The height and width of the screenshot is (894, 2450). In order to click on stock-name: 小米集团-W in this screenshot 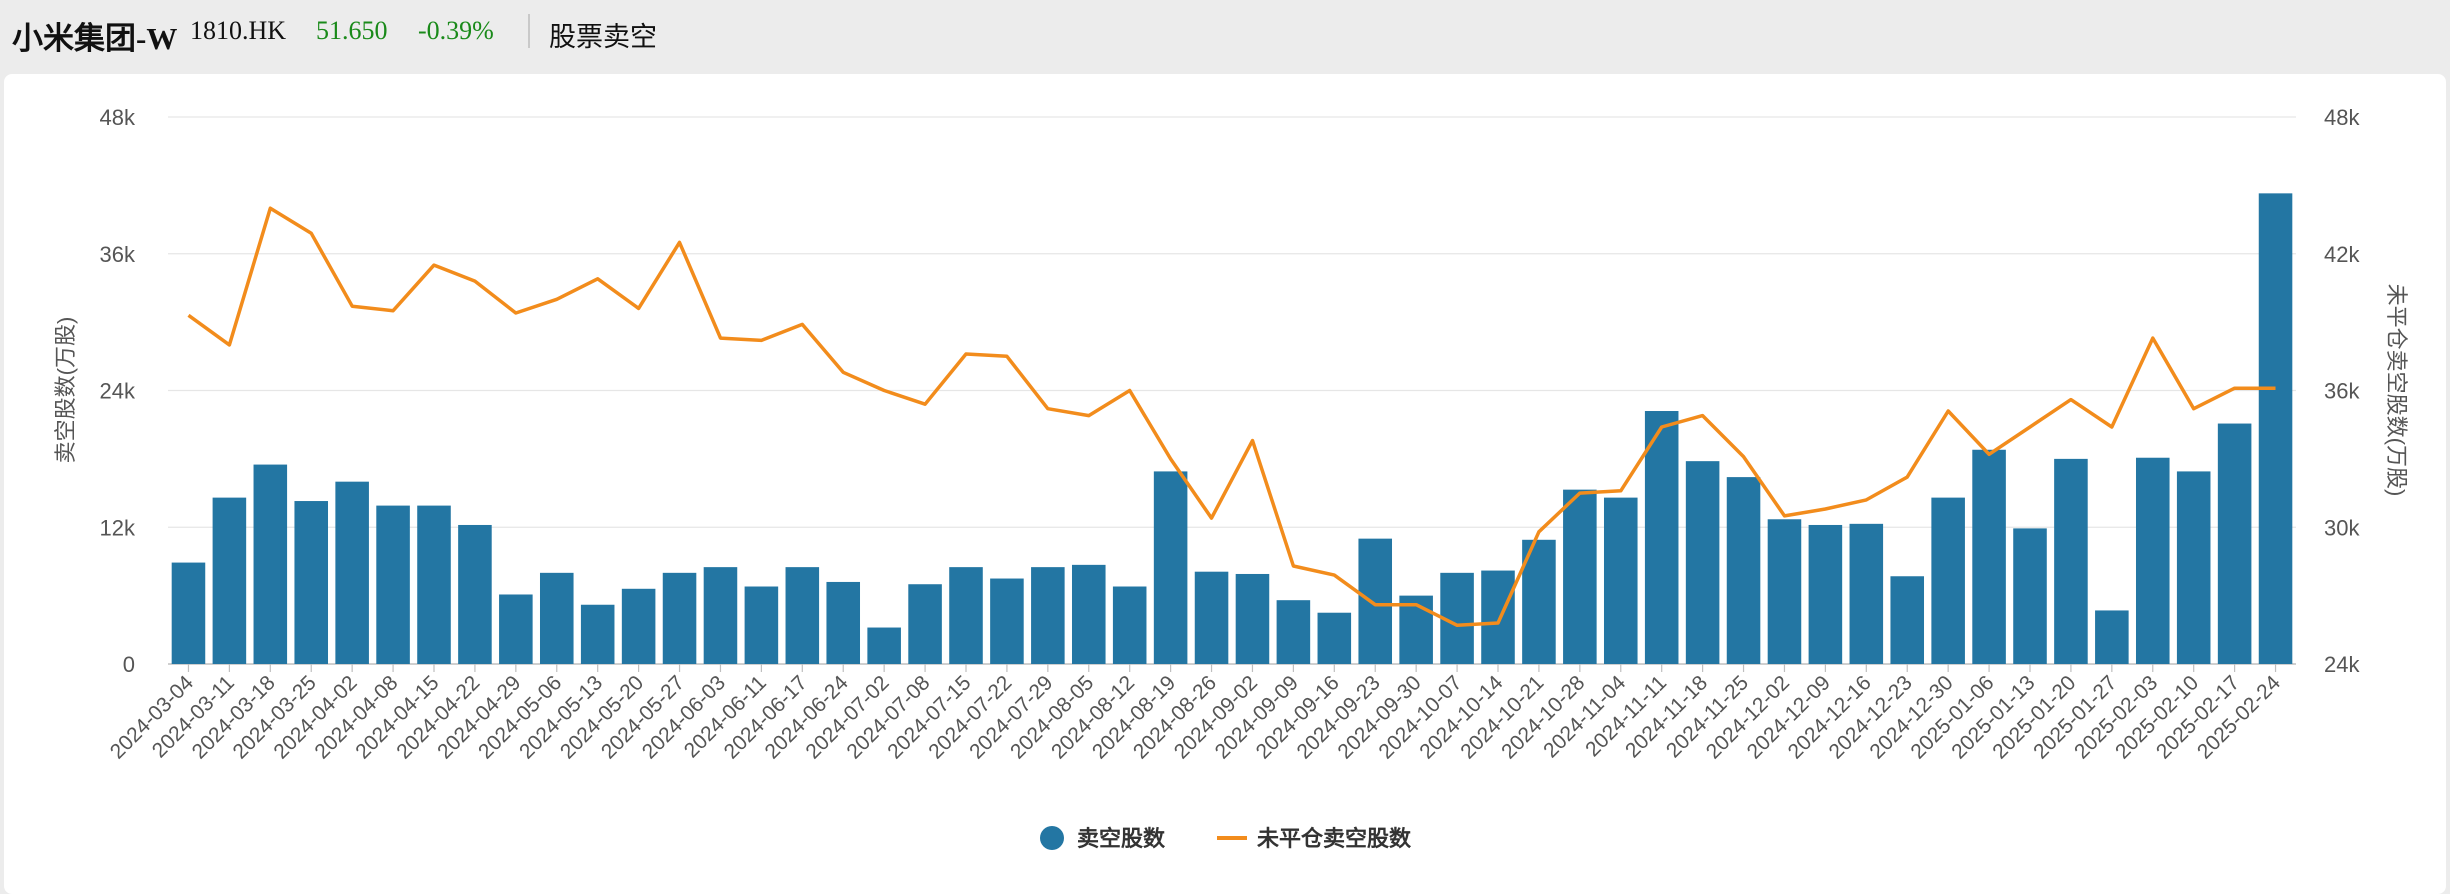, I will do `click(95, 38)`.